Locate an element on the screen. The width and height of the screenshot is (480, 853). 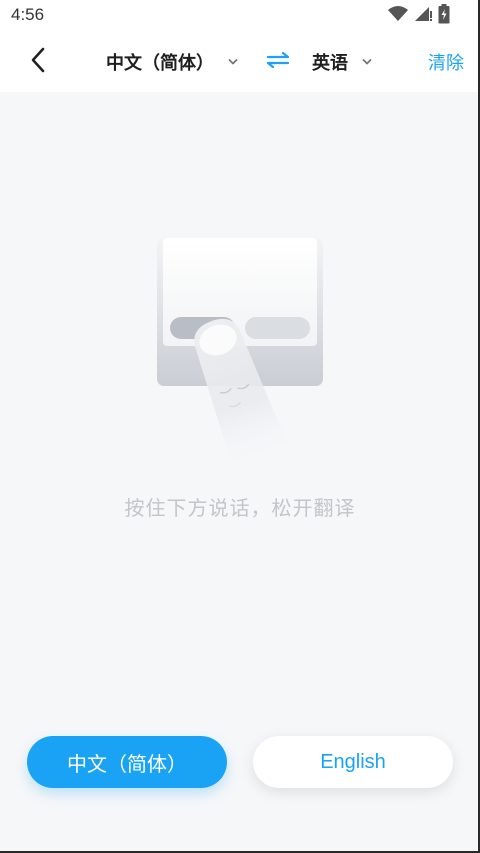
press-to-talk-hint: 按住下方说话，松开翻译 is located at coordinates (240, 508).